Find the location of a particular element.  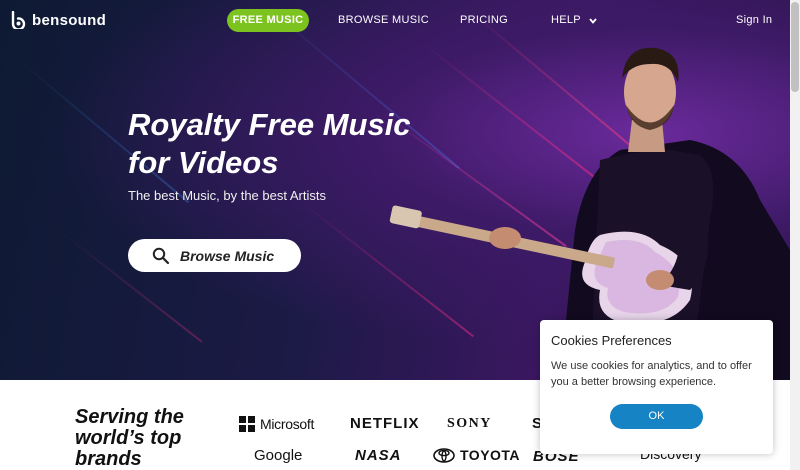

brand-name: TOYOTA is located at coordinates (490, 455).